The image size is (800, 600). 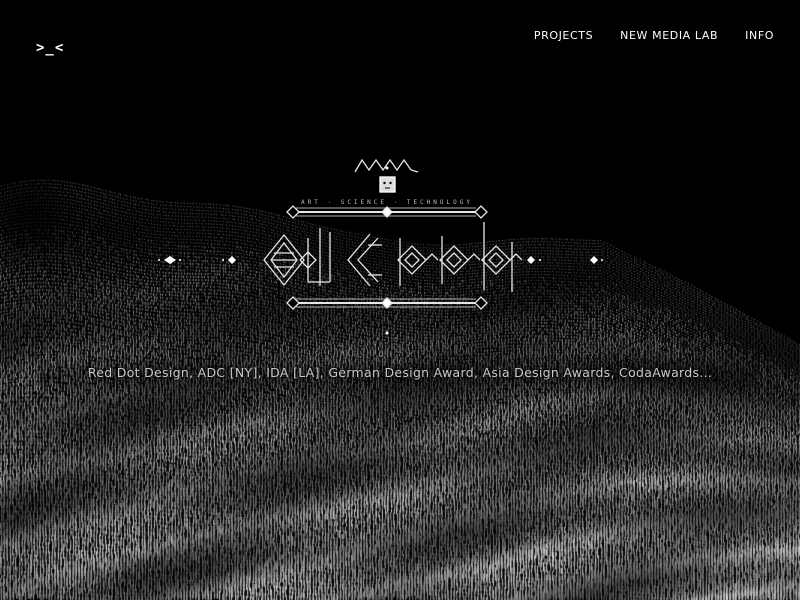 What do you see at coordinates (386, 165) in the screenshot?
I see `crown-ornament` at bounding box center [386, 165].